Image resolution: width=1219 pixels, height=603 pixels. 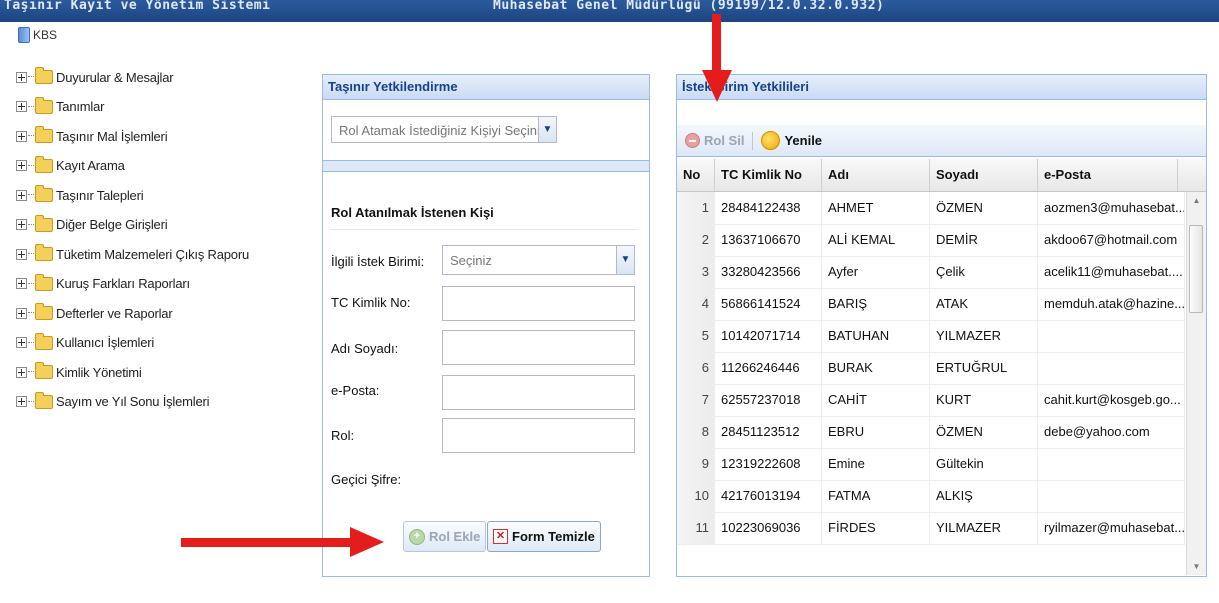 What do you see at coordinates (105, 342) in the screenshot?
I see `tree-item-label: Kullanıcı İşlemleri` at bounding box center [105, 342].